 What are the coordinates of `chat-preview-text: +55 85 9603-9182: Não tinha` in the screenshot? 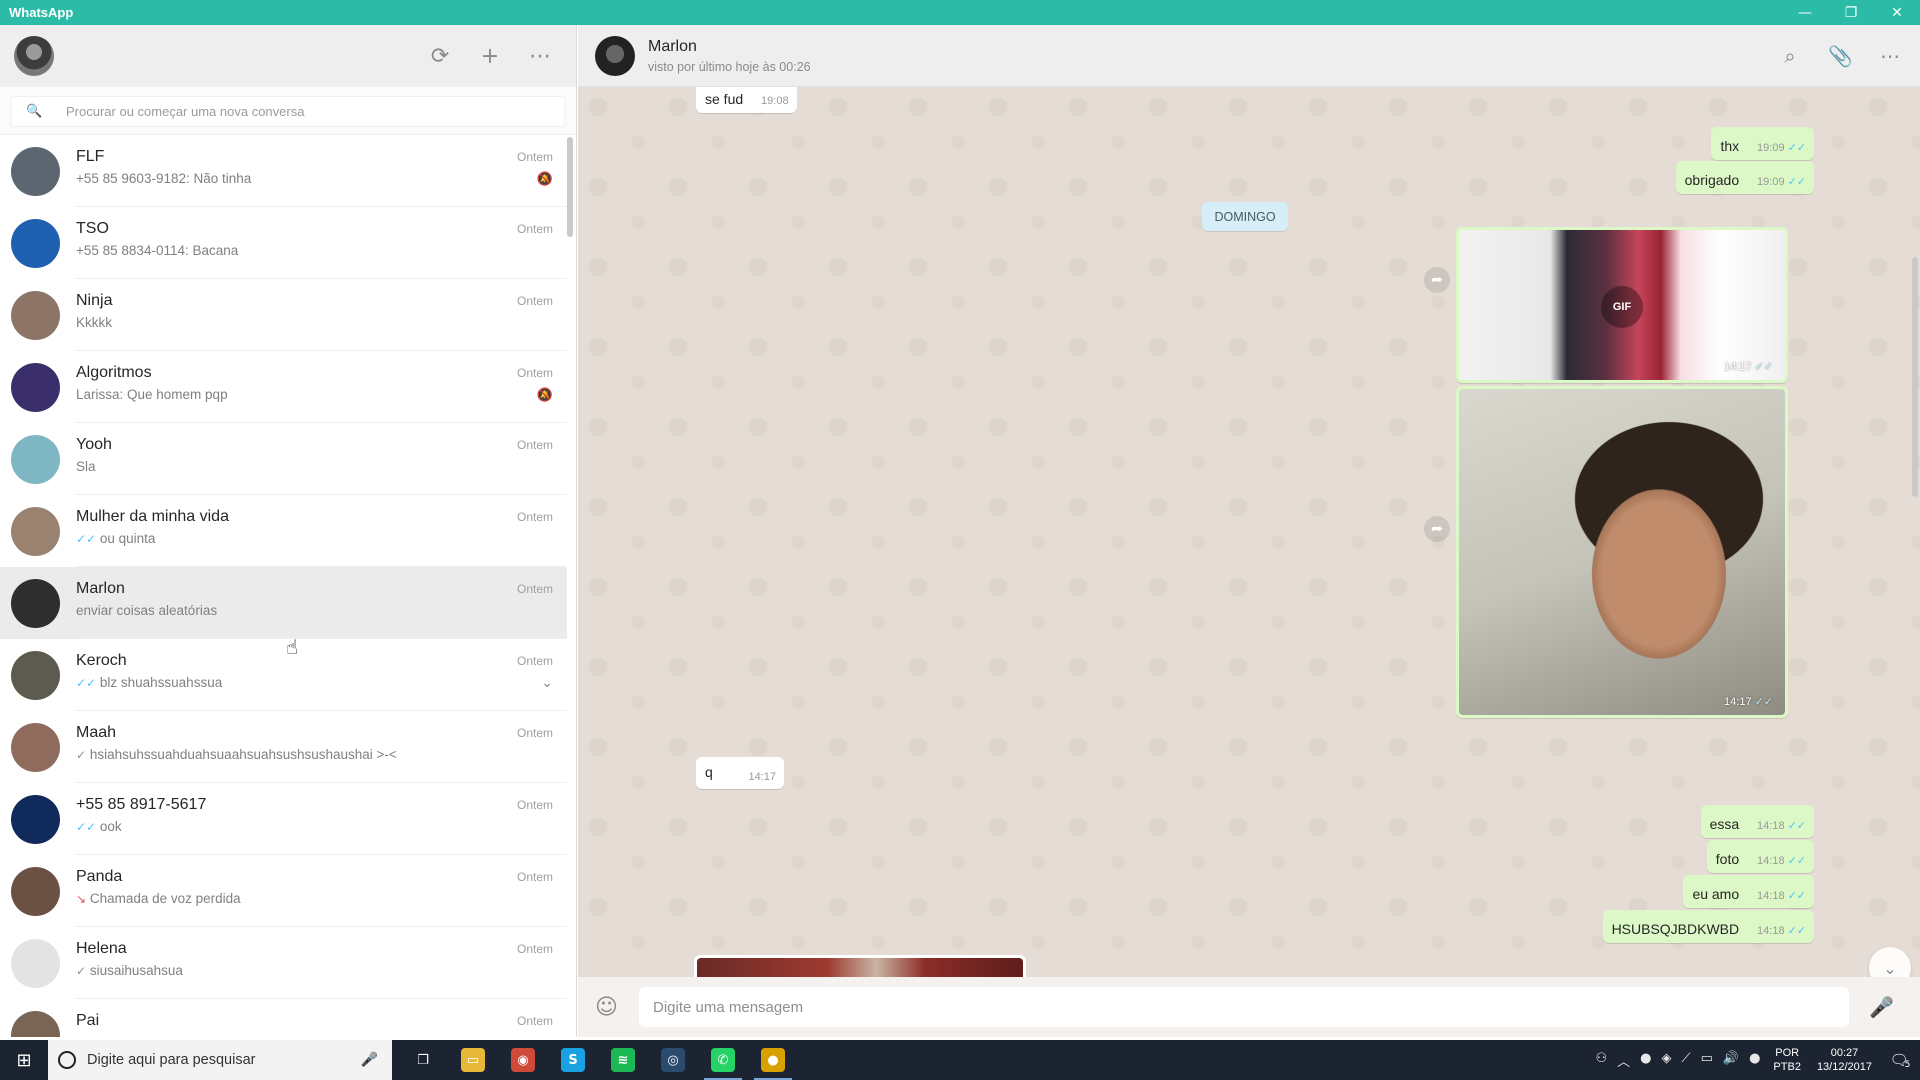 It's located at (164, 178).